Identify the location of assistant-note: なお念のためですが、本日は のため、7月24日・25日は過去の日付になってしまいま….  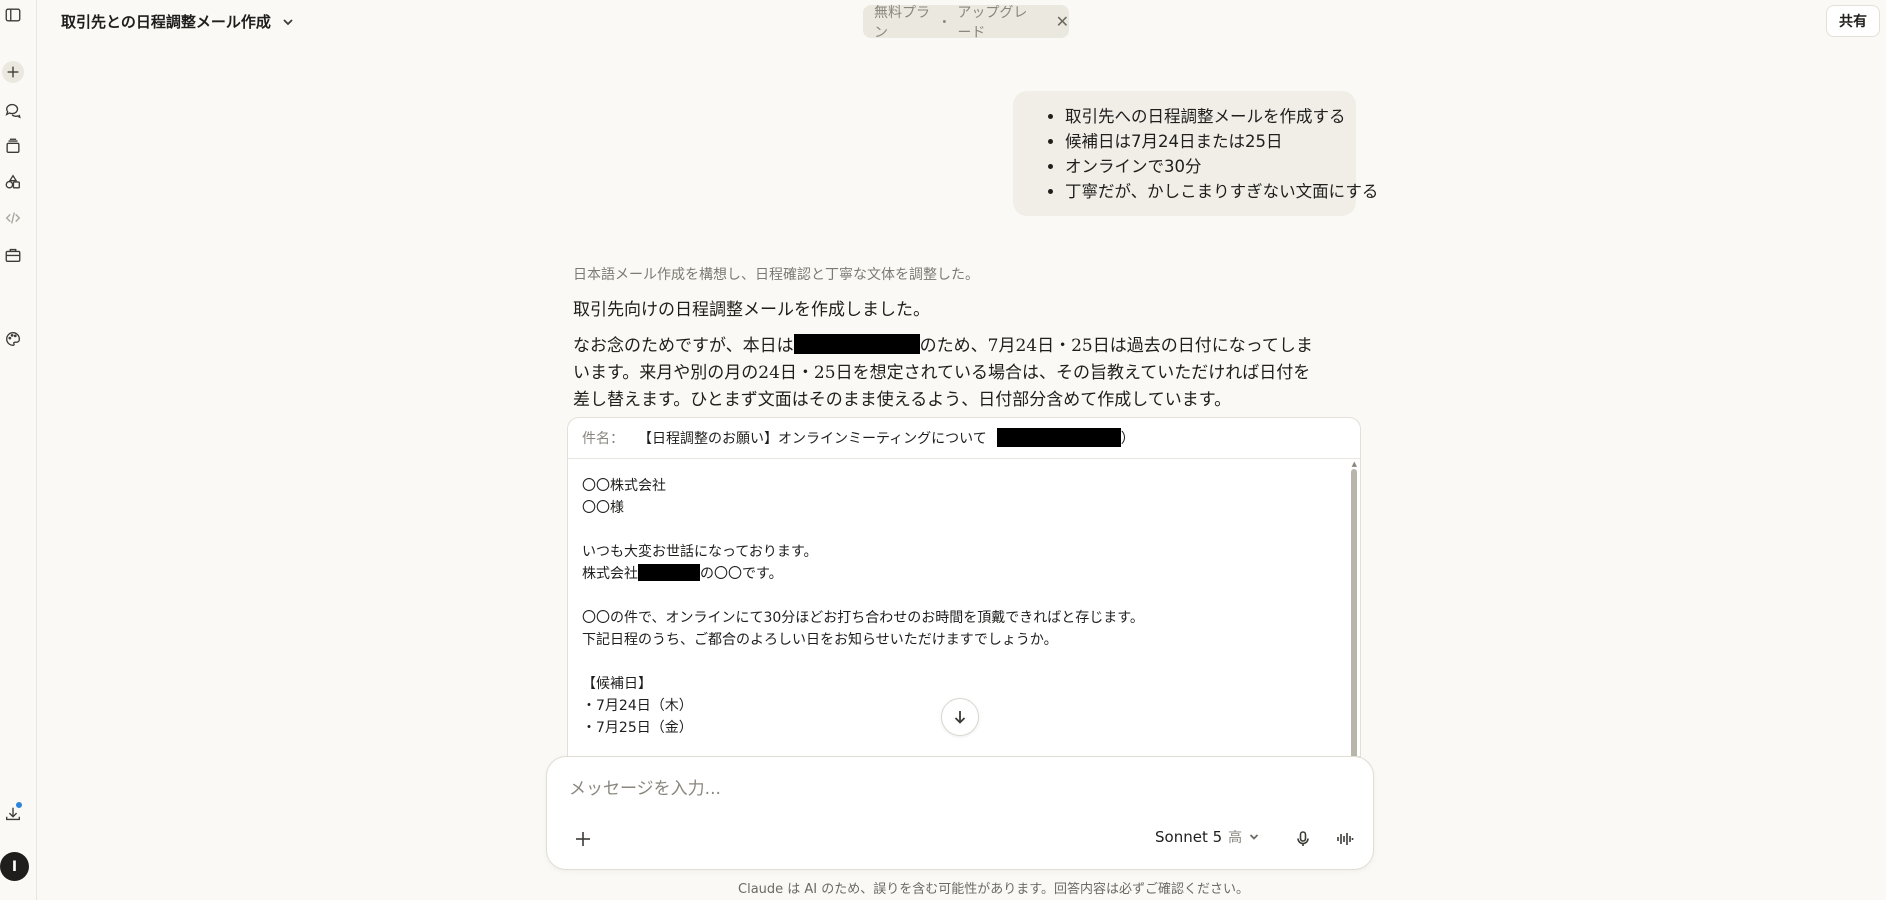
(948, 373).